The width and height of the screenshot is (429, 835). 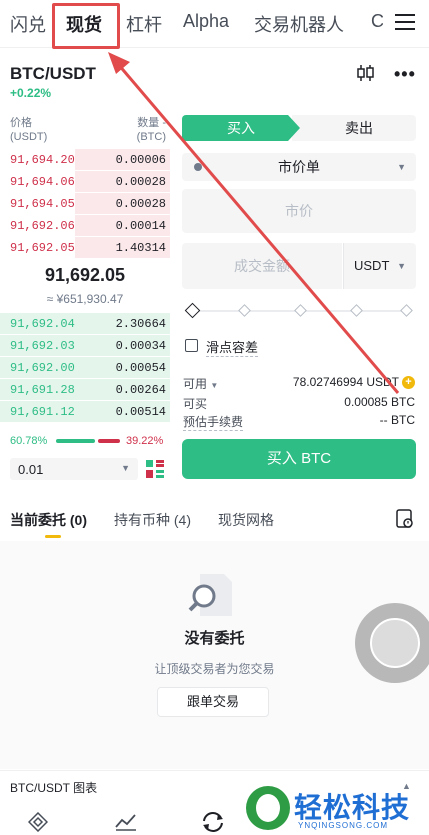 What do you see at coordinates (392, 643) in the screenshot?
I see `floating-assistive-button` at bounding box center [392, 643].